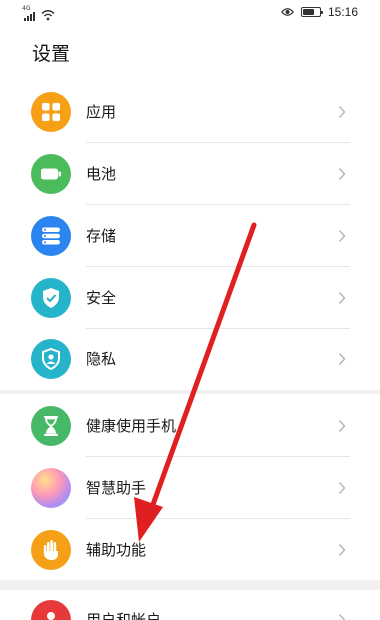 This screenshot has height=620, width=380. What do you see at coordinates (124, 615) in the screenshot?
I see `settings-item-label: 用户和帐户` at bounding box center [124, 615].